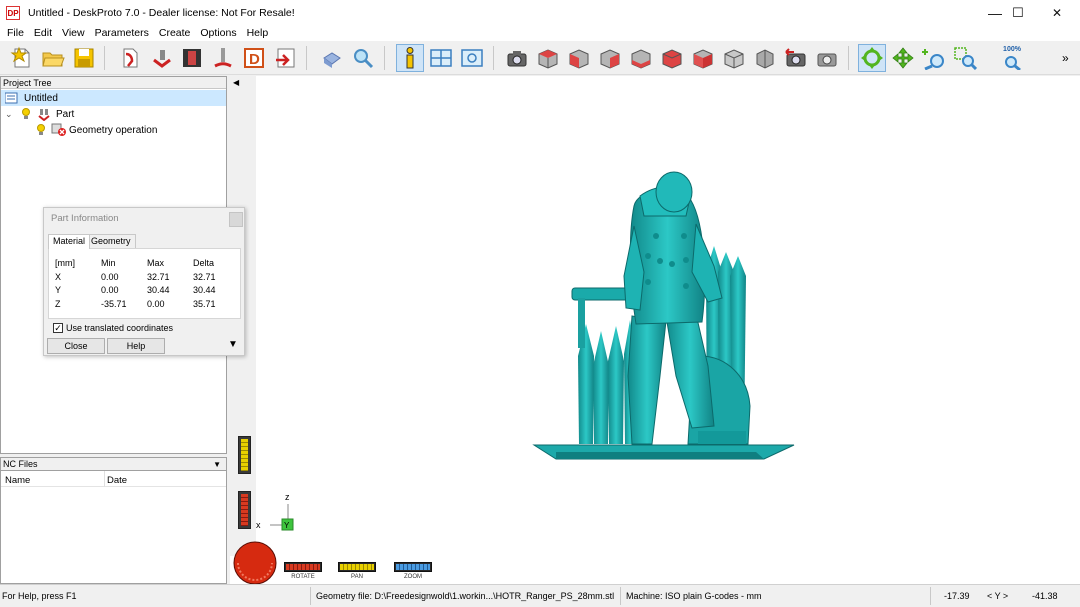 Image resolution: width=1080 pixels, height=607 pixels. I want to click on tab-material: Material, so click(69, 241).